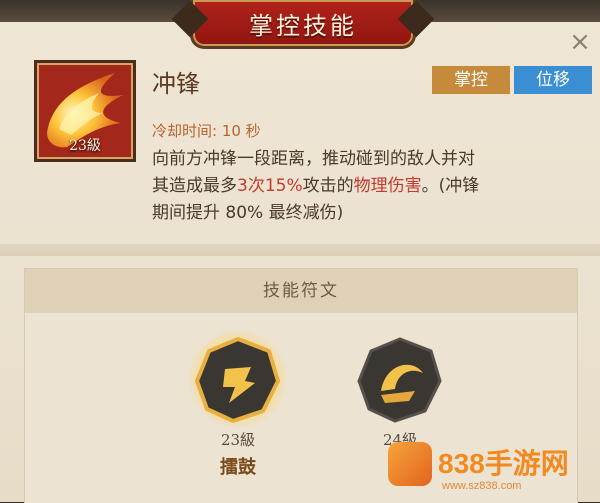 This screenshot has height=503, width=600. I want to click on section-divider, so click(300, 250).